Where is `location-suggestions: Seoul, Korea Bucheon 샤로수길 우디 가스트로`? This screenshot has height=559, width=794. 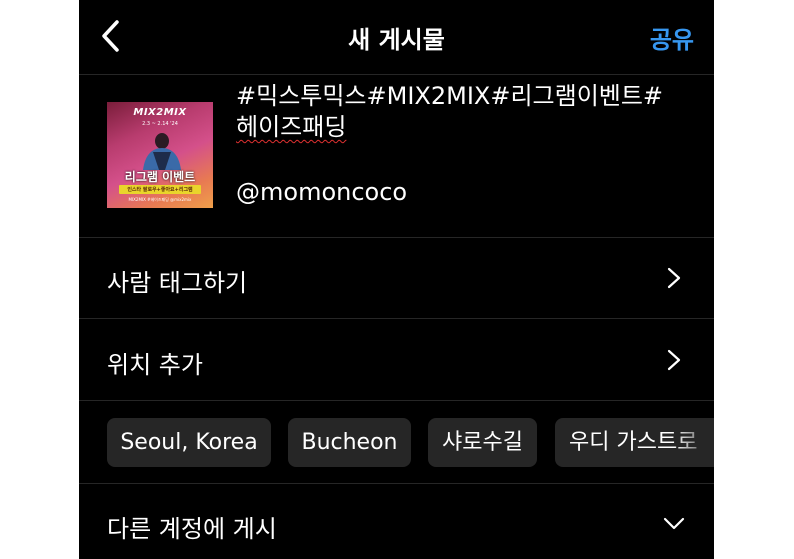 location-suggestions: Seoul, Korea Bucheon 샤로수길 우디 가스트로 is located at coordinates (396, 442).